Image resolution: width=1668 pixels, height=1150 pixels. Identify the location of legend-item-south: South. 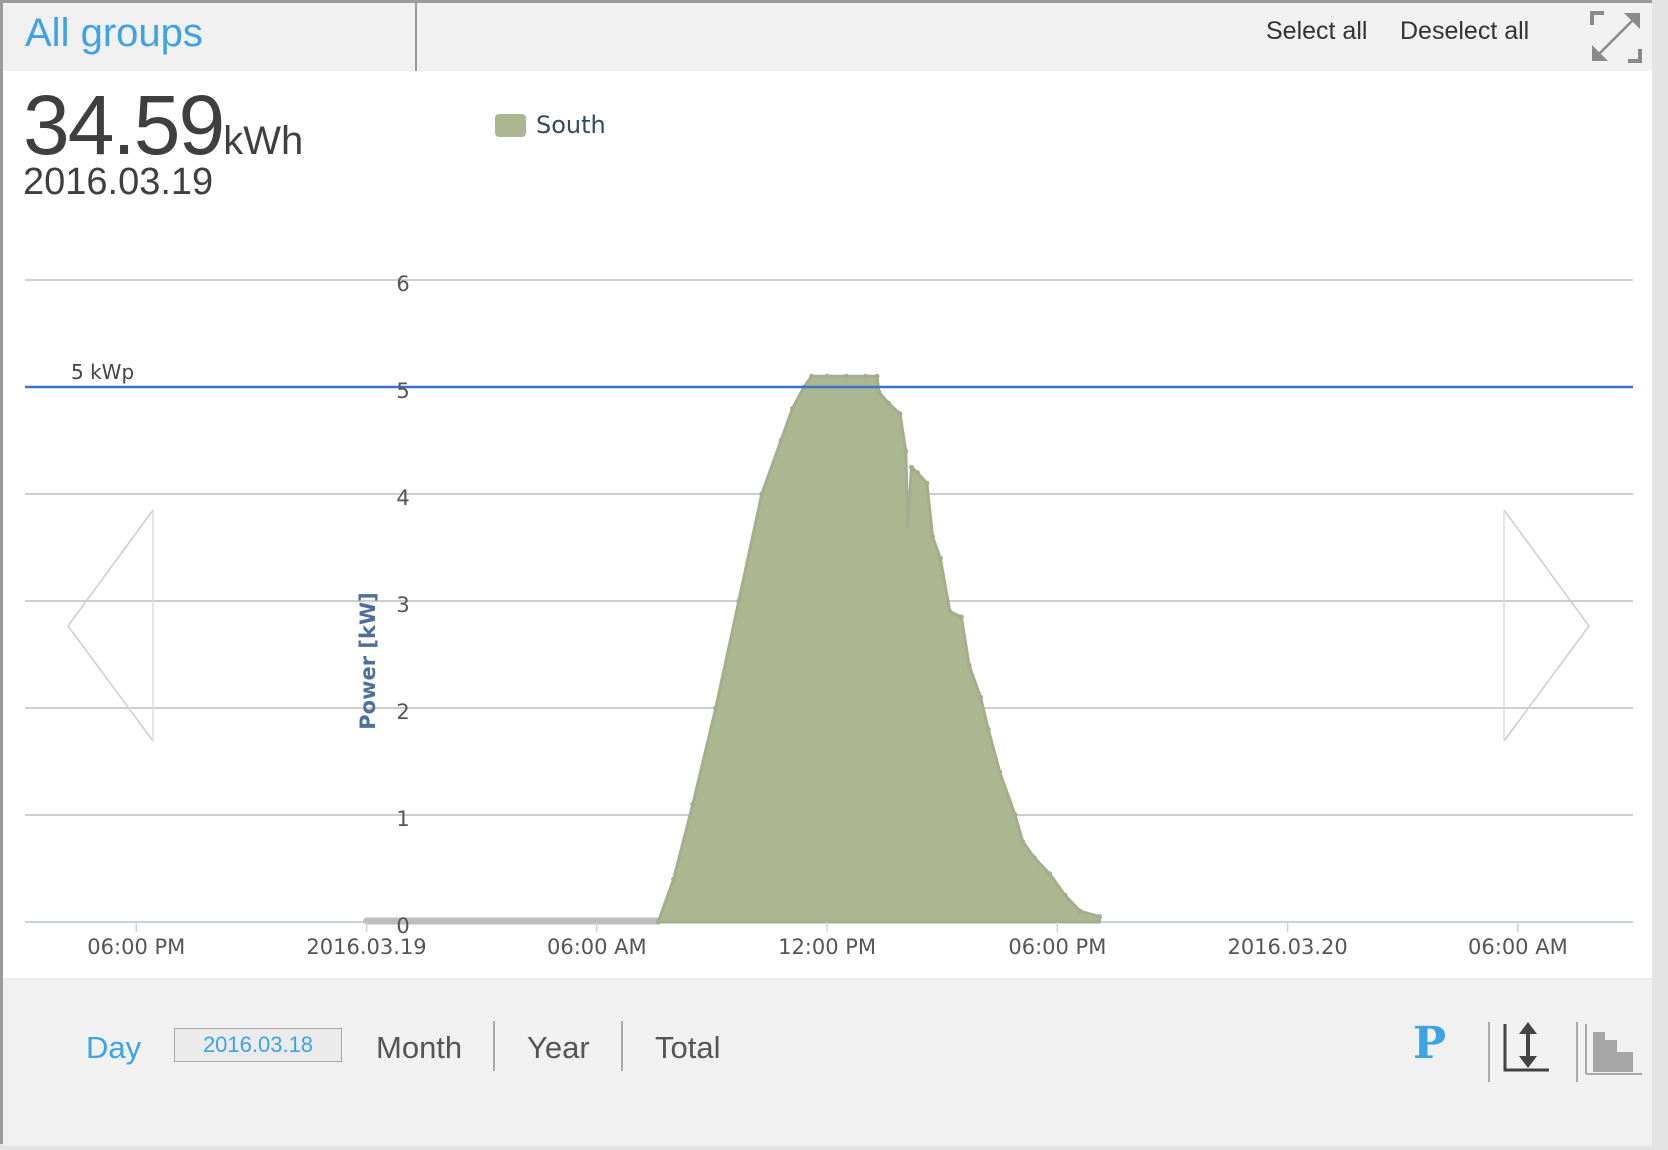
(550, 125).